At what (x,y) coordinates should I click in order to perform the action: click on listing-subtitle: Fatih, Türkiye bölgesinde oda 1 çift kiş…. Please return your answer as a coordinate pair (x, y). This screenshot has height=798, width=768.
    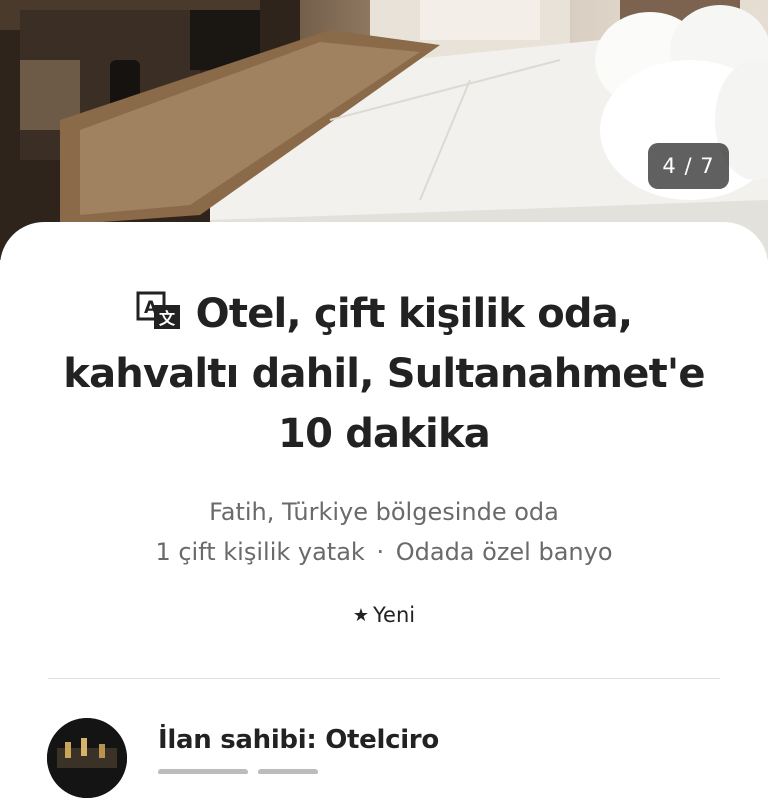
    Looking at the image, I should click on (384, 532).